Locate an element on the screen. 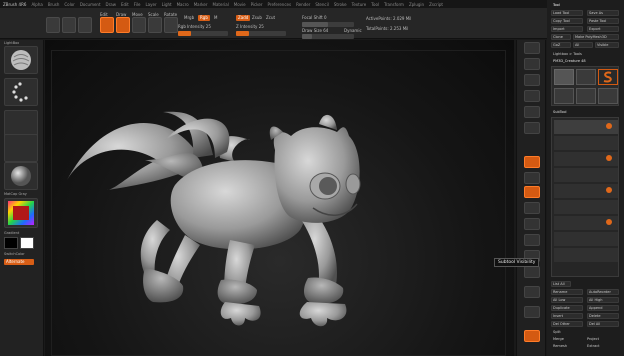  menu-item: Edit is located at coordinates (125, 4).